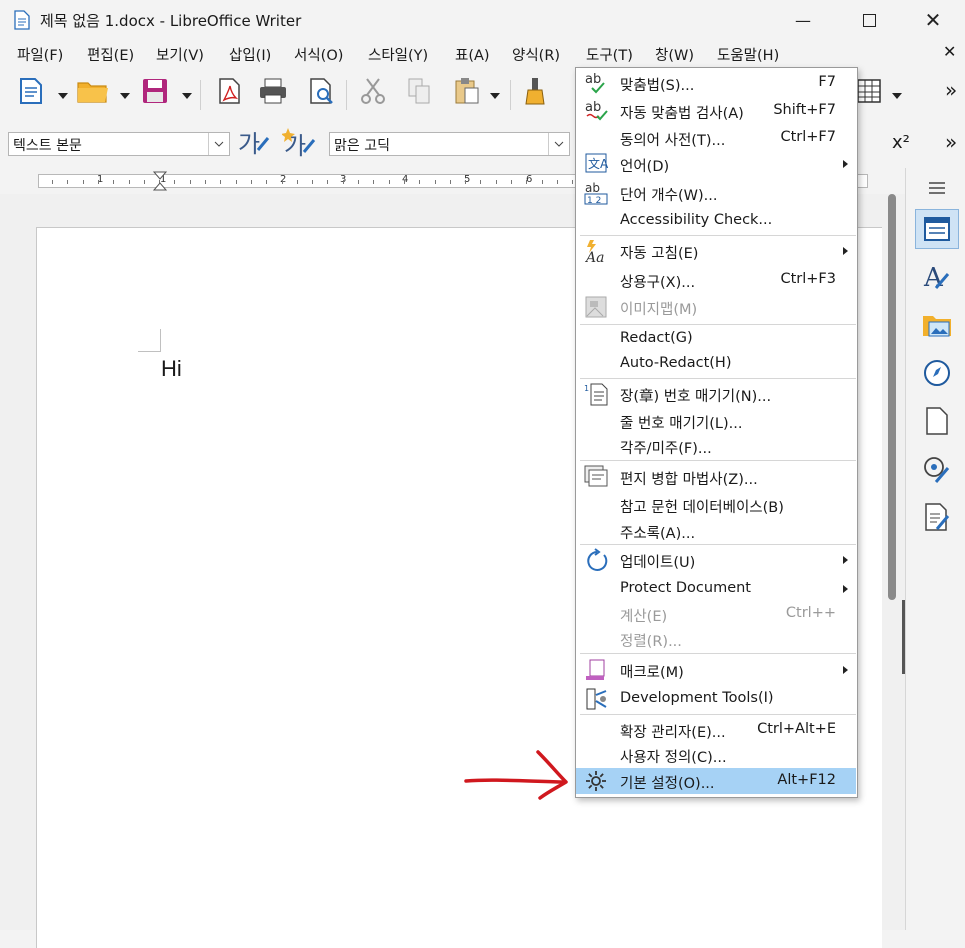 Image resolution: width=965 pixels, height=948 pixels. Describe the element at coordinates (716, 339) in the screenshot. I see `tools-menu-item-9: Redact(G)` at that location.